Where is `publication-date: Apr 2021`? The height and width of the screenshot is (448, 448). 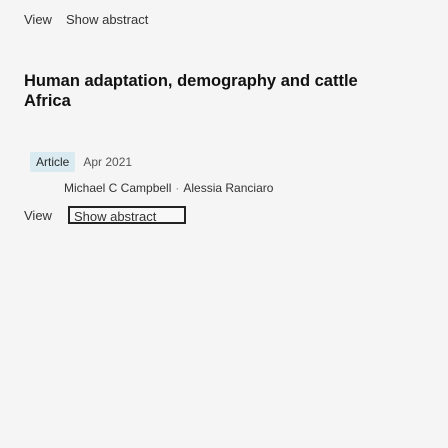 publication-date: Apr 2021 is located at coordinates (108, 162).